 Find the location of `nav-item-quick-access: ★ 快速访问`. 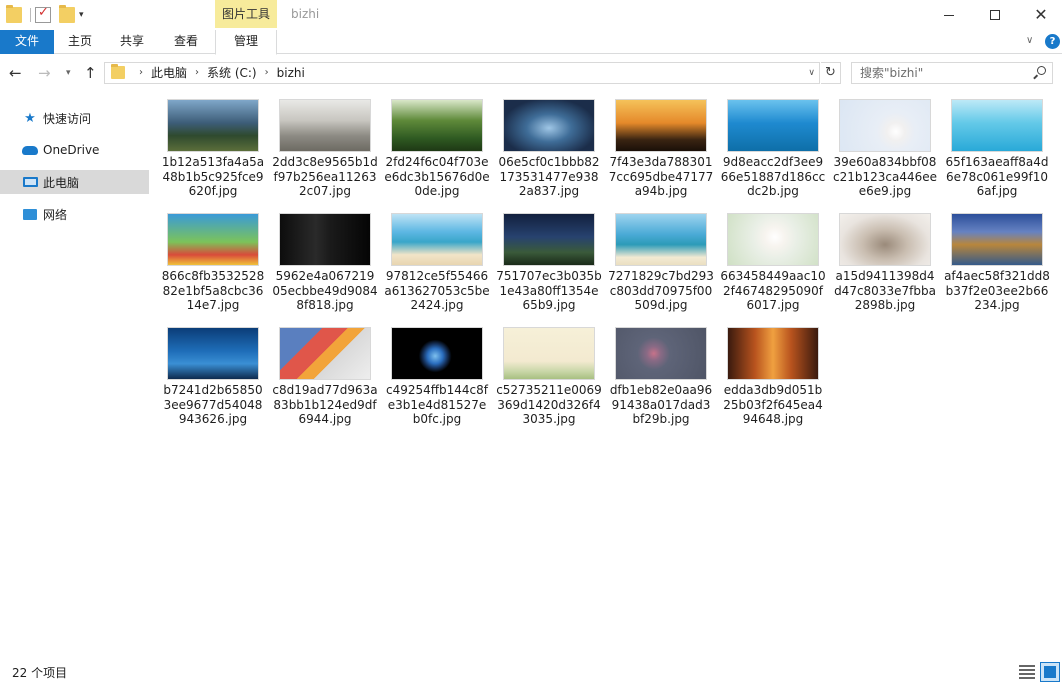

nav-item-quick-access: ★ 快速访问 is located at coordinates (74, 118).